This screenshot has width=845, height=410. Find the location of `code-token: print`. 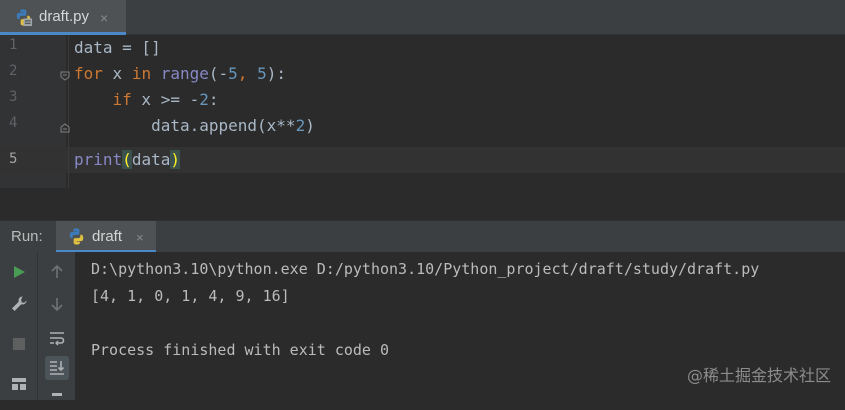

code-token: print is located at coordinates (98, 159).